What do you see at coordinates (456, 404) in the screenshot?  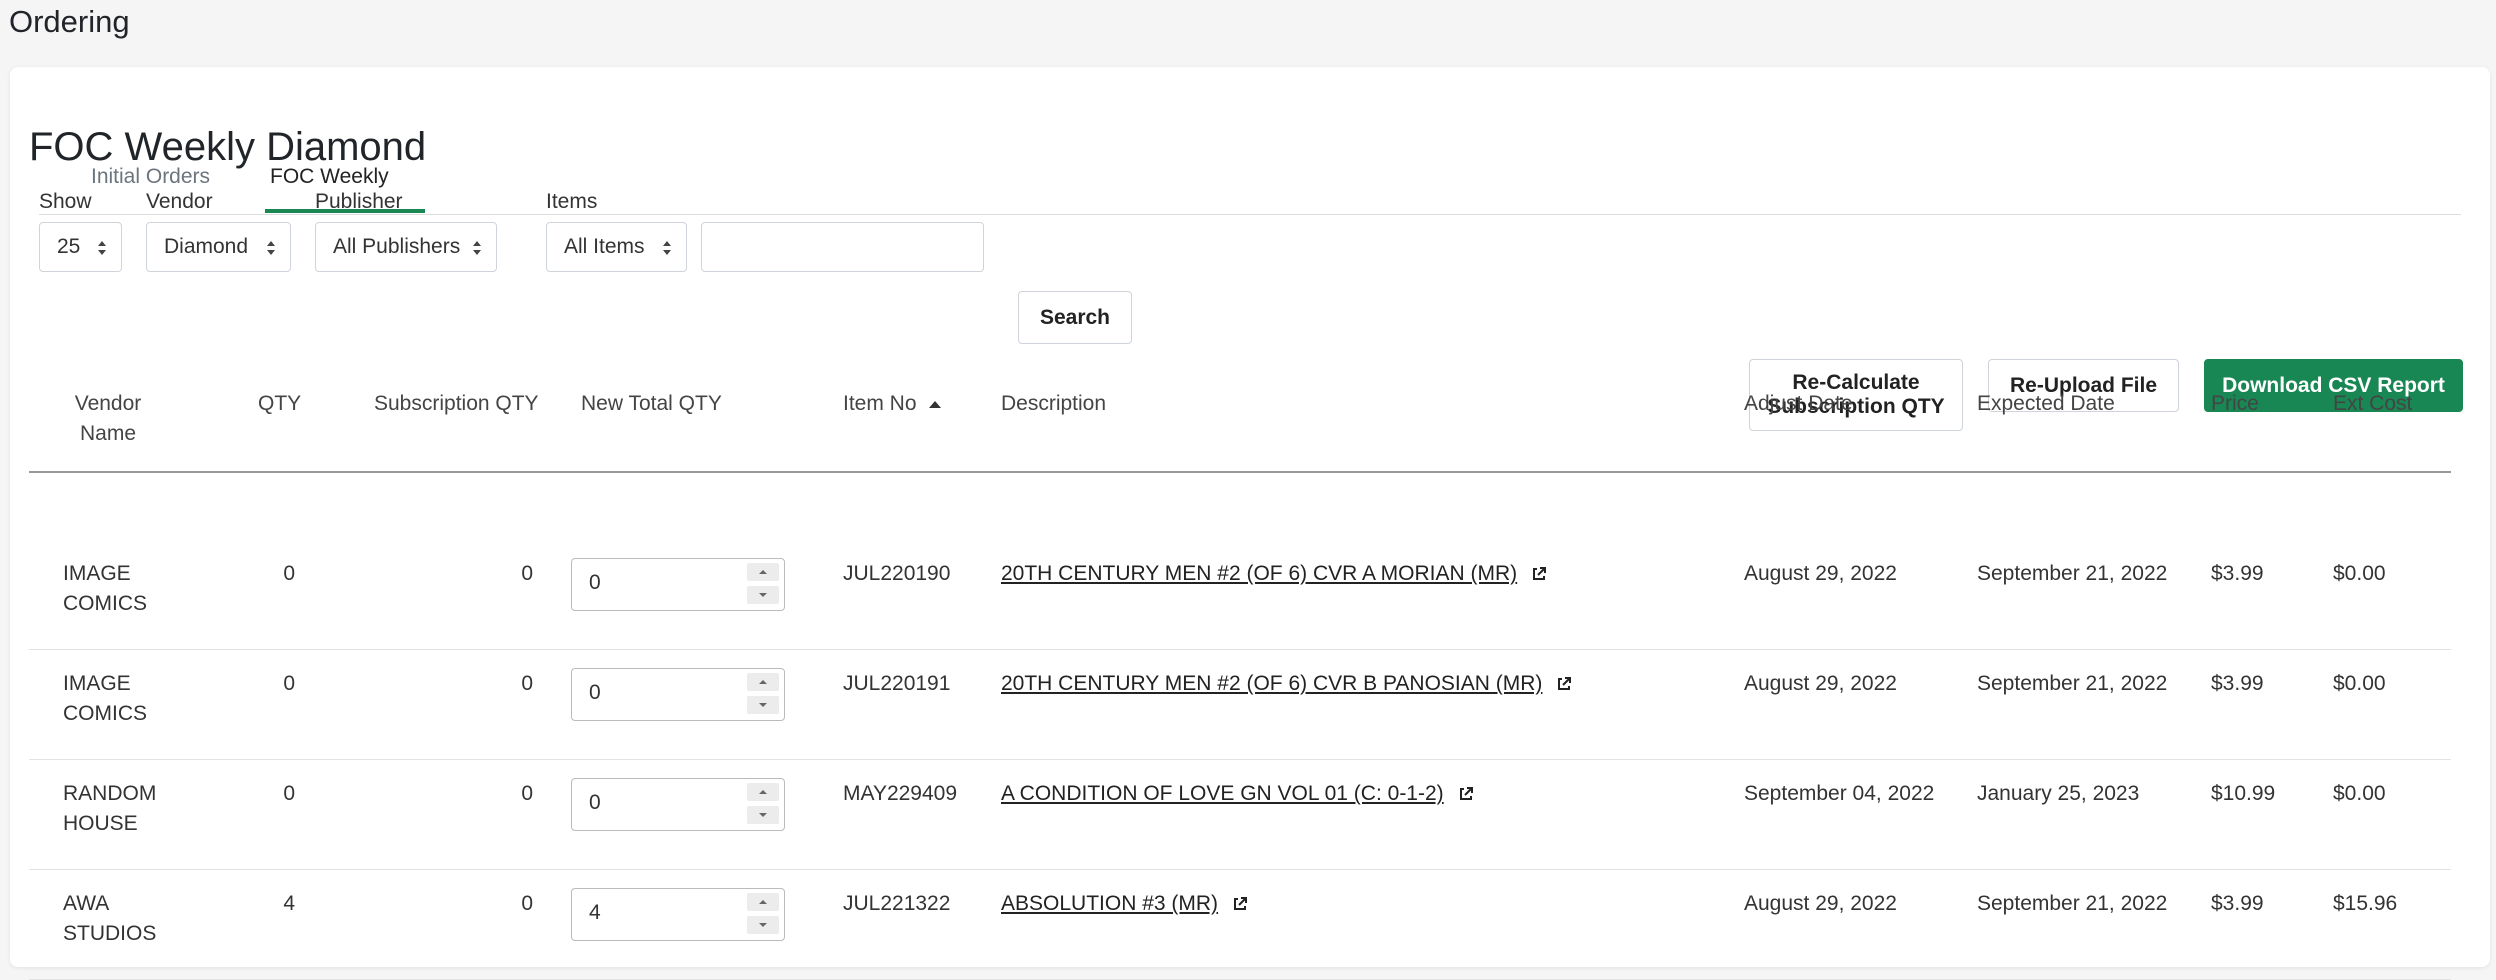 I see `header-subscription-qty: Subscription QTY` at bounding box center [456, 404].